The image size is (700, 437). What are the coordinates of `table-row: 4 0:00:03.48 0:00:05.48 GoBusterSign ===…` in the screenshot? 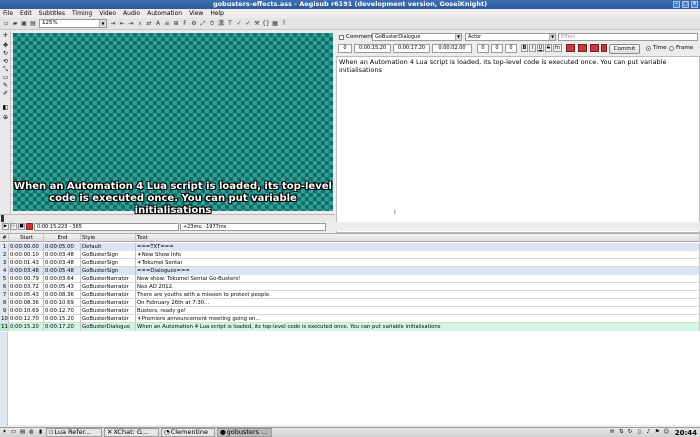 It's located at (350, 271).